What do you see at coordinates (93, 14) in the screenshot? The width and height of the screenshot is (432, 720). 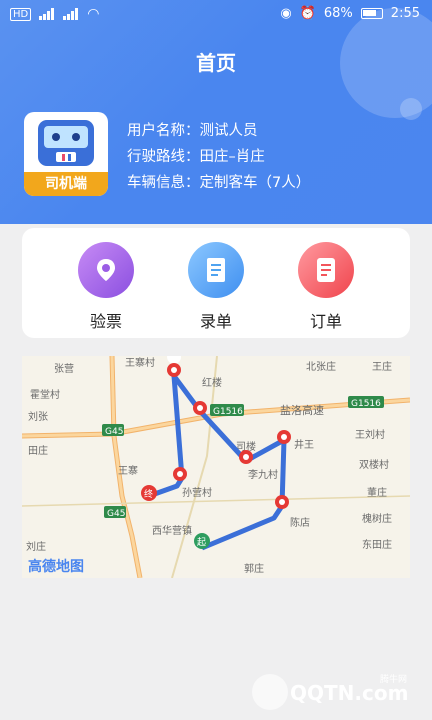 I see `wifi-icon: ◠` at bounding box center [93, 14].